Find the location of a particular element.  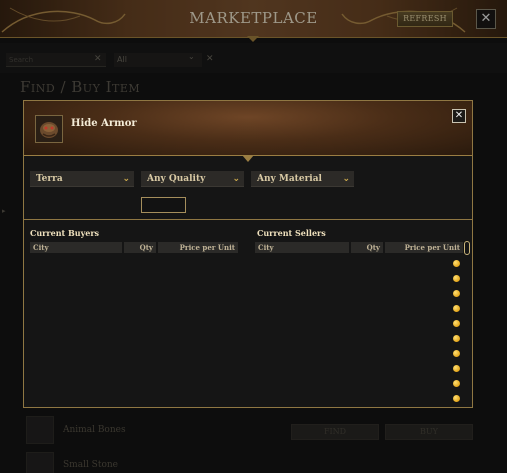

dropdown-value: Any Material is located at coordinates (289, 179).